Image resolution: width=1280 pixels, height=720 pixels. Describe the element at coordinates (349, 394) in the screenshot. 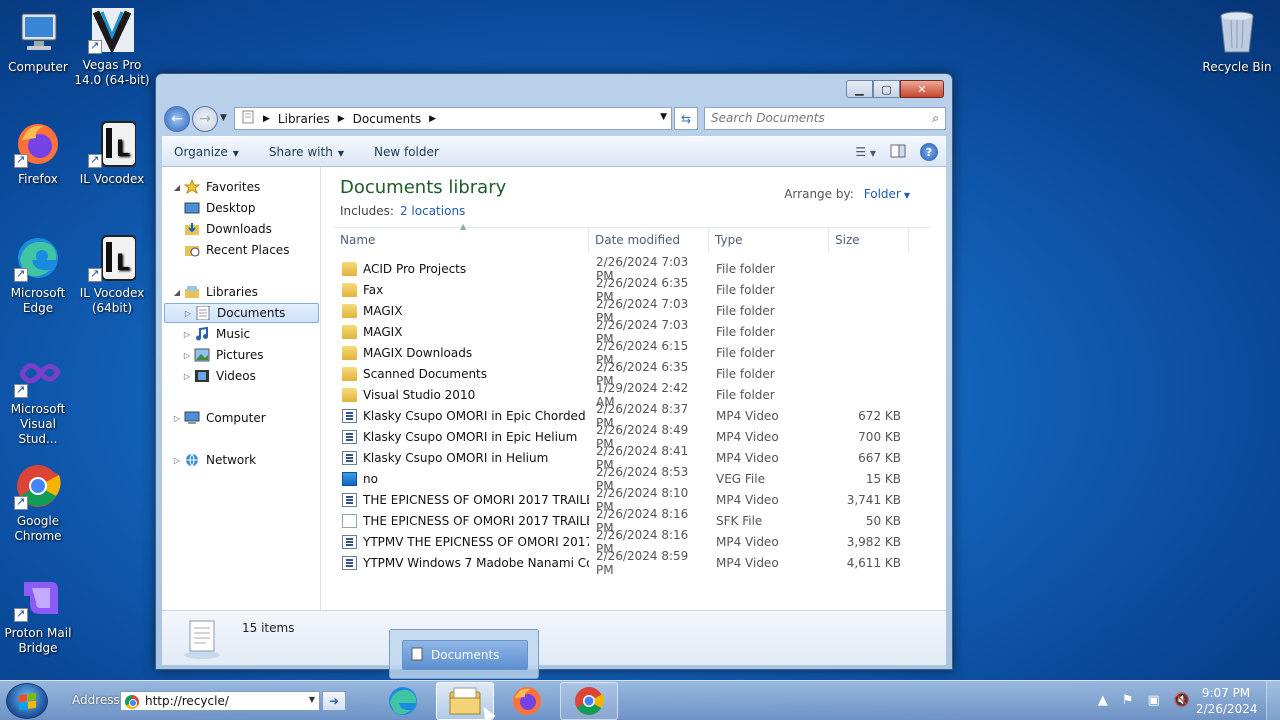

I see `folder-icon` at that location.